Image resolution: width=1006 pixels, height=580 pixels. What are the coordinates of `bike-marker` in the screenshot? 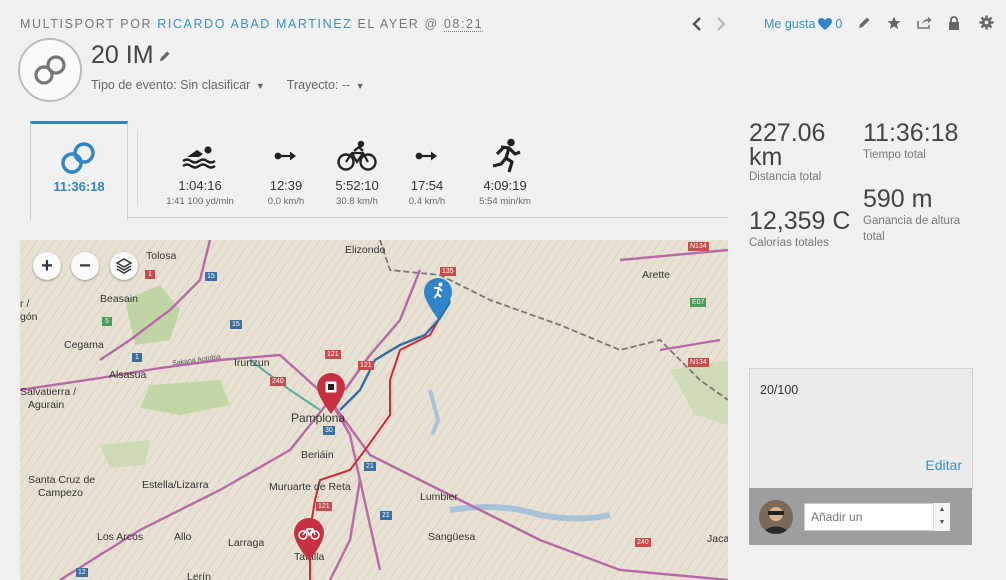 It's located at (309, 541).